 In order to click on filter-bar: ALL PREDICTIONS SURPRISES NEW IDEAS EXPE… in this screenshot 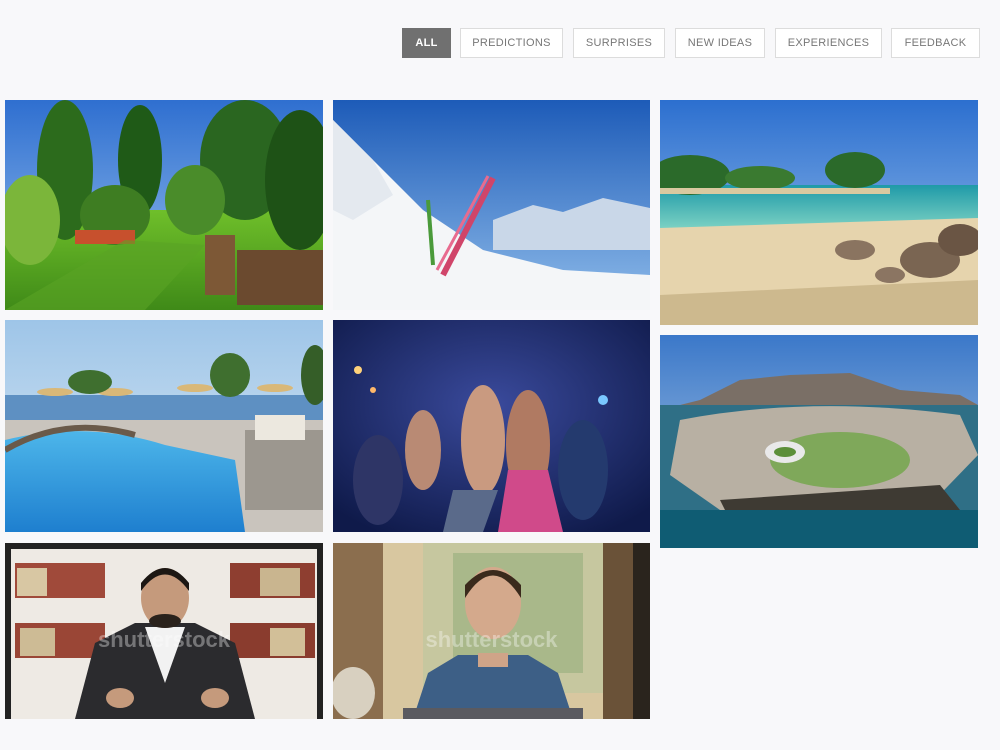, I will do `click(500, 44)`.